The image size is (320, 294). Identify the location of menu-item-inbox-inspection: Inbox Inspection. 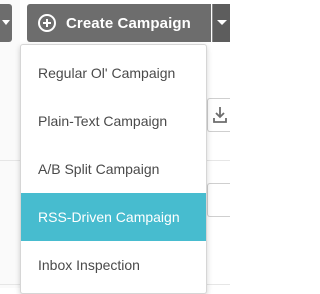
(113, 265).